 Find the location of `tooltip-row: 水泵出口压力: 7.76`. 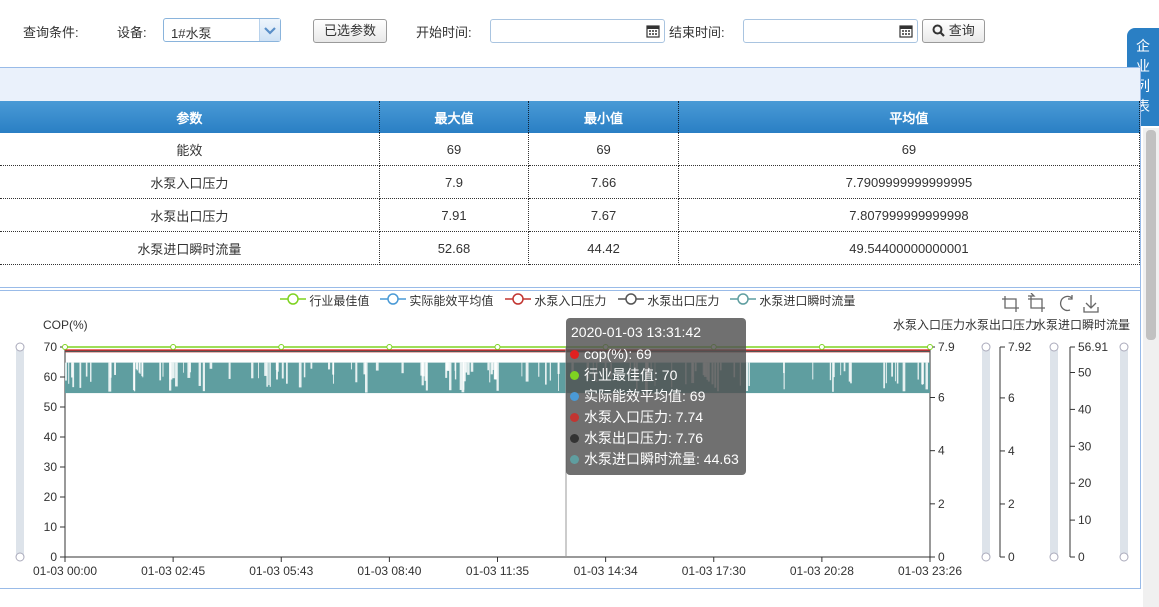

tooltip-row: 水泵出口压力: 7.76 is located at coordinates (656, 438).